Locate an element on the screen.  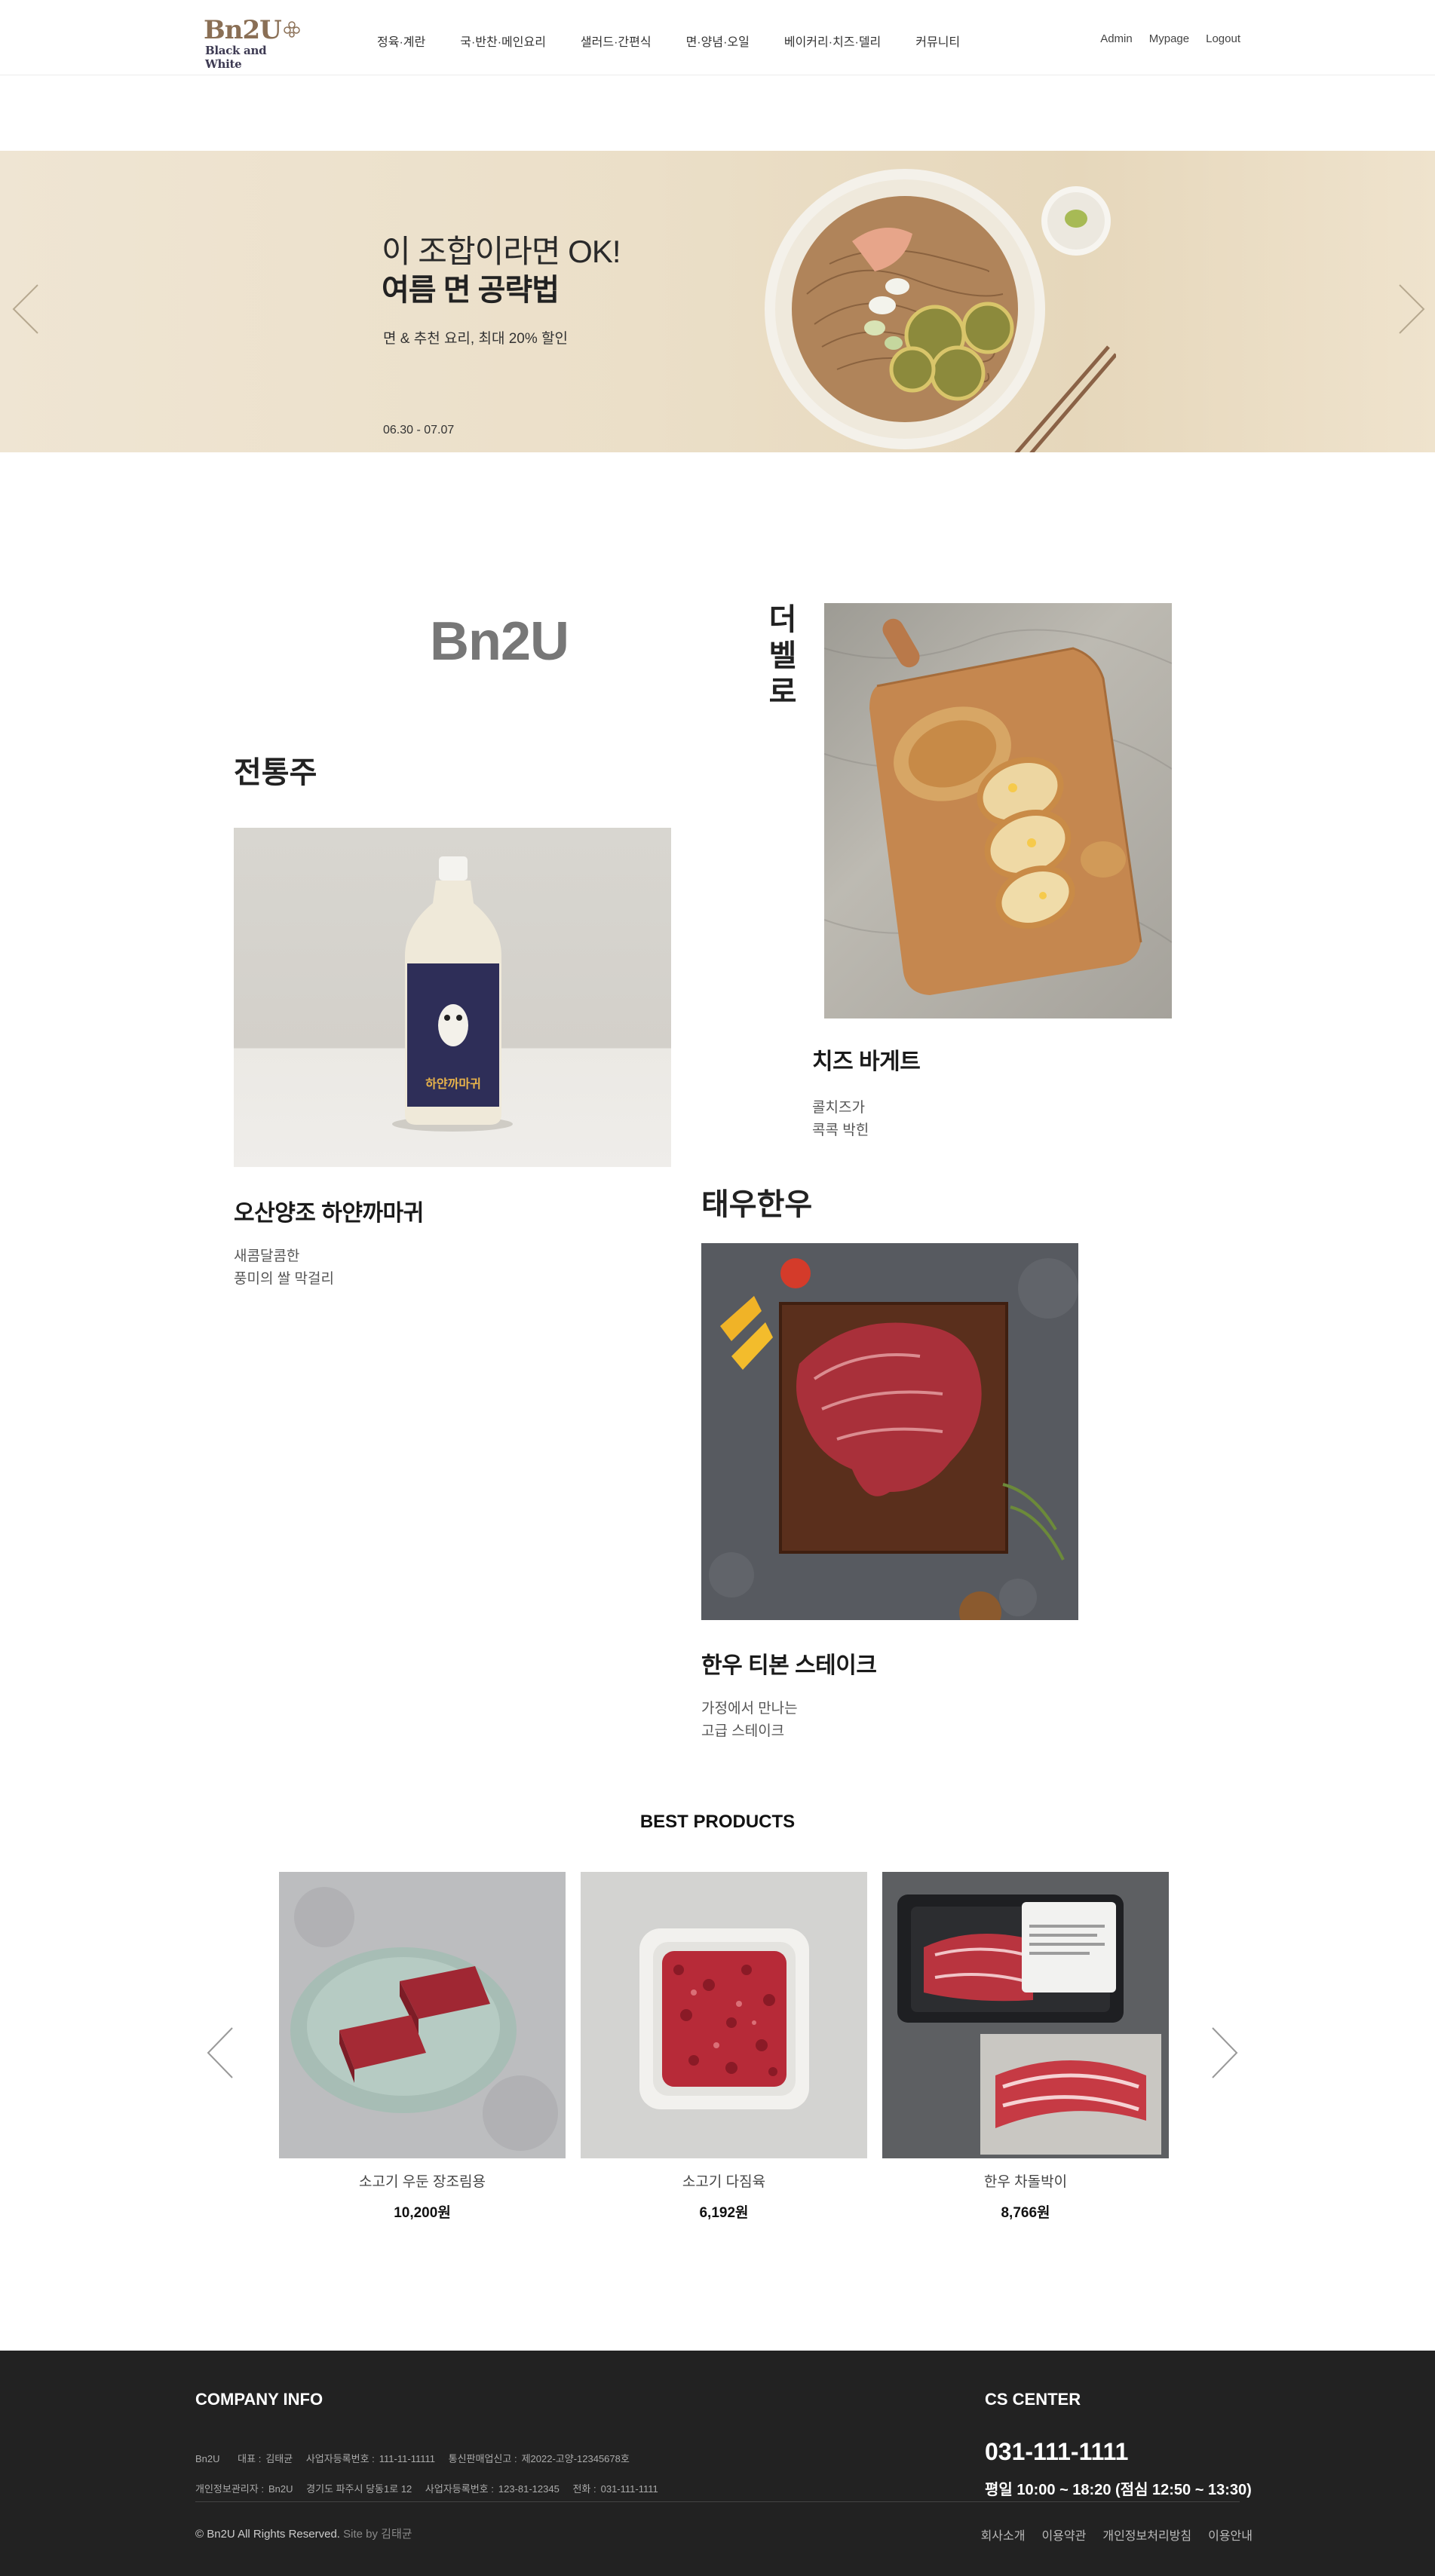
footer-link-guide: 이용안내 is located at coordinates (1230, 2534).